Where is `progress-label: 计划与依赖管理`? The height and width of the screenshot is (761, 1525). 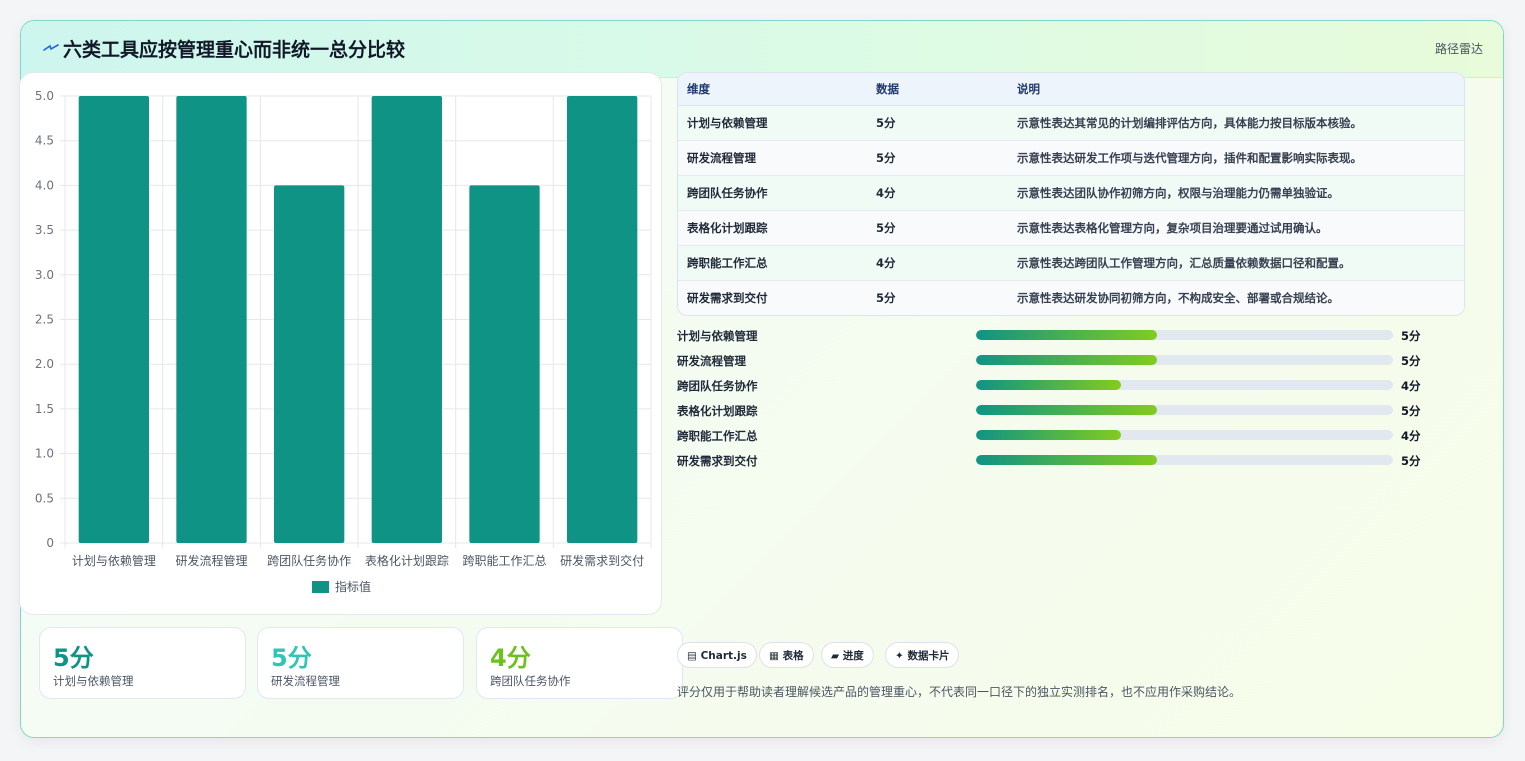
progress-label: 计划与依赖管理 is located at coordinates (717, 336).